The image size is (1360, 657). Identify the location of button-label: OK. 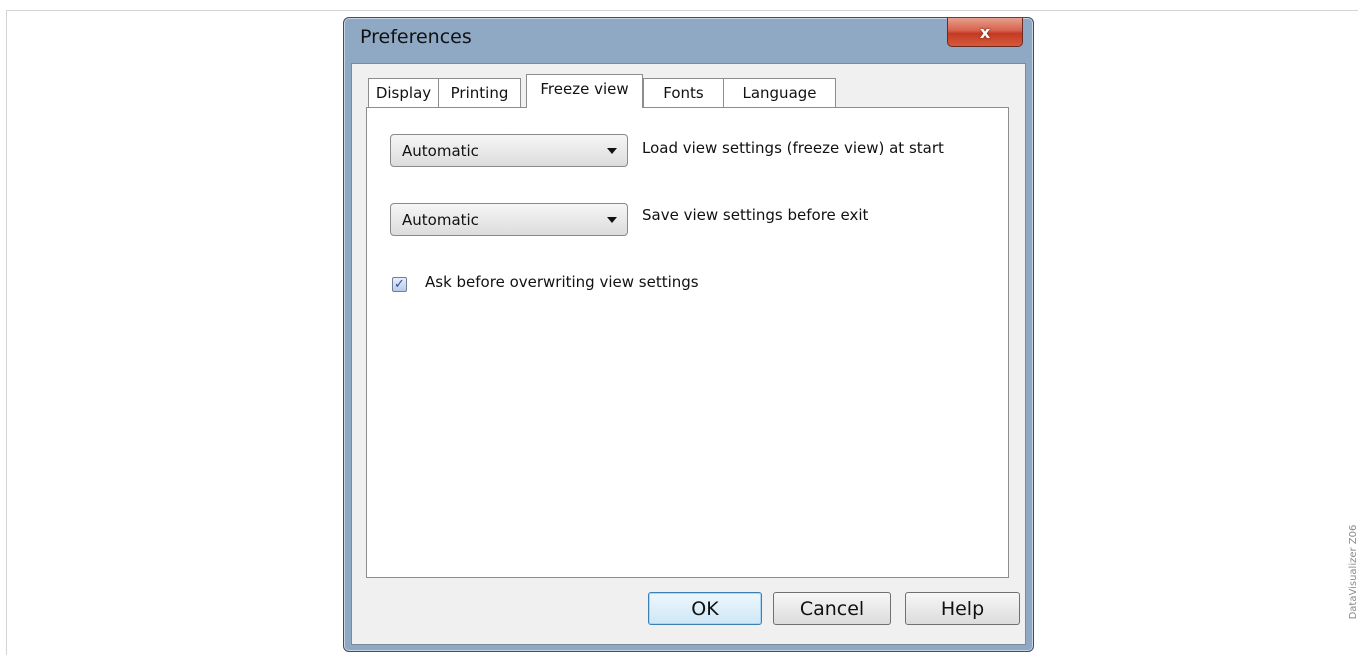
(705, 608).